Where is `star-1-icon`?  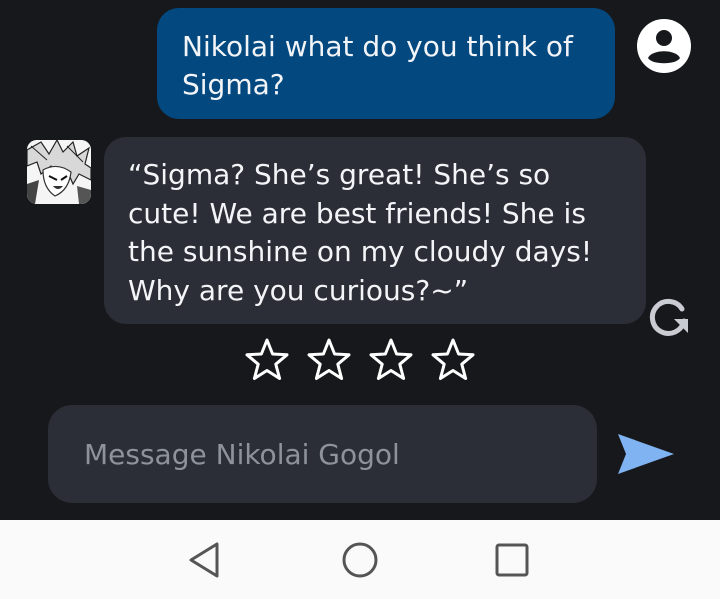
star-1-icon is located at coordinates (267, 360).